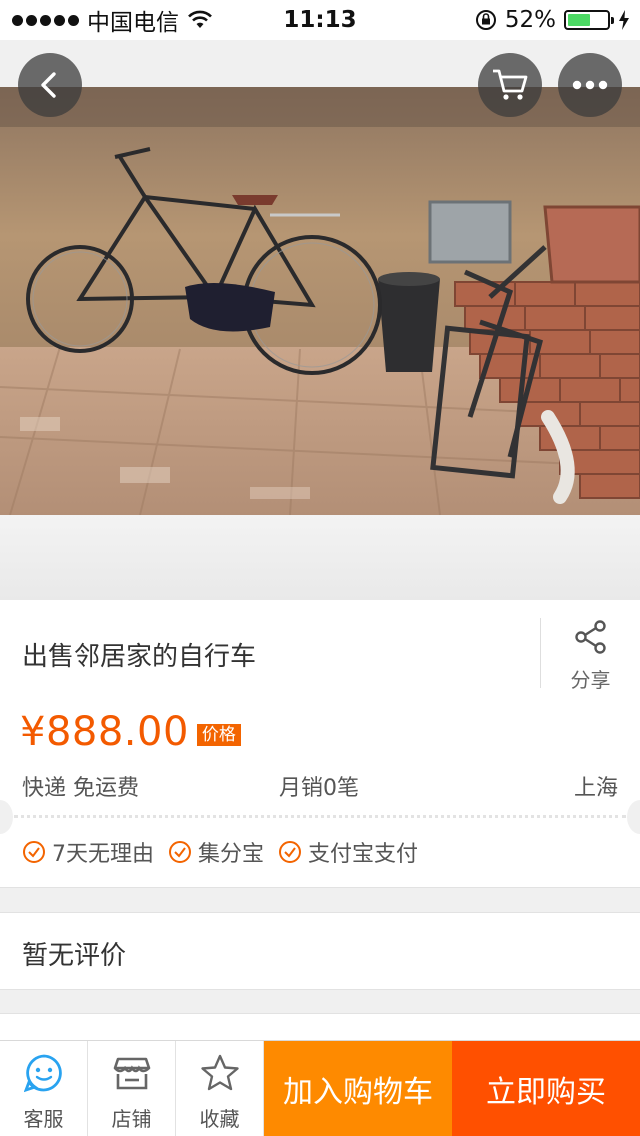 This screenshot has height=1136, width=640. What do you see at coordinates (80, 788) in the screenshot?
I see `shipping-info: 快递 免运费` at bounding box center [80, 788].